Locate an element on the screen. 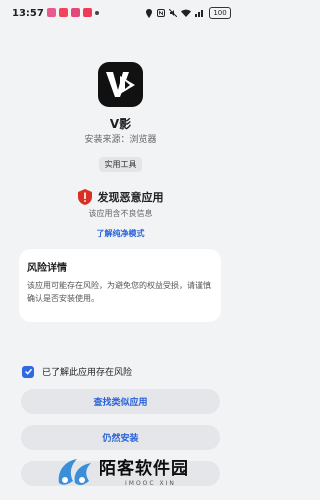 The height and width of the screenshot is (500, 320). wifi-icon is located at coordinates (186, 13).